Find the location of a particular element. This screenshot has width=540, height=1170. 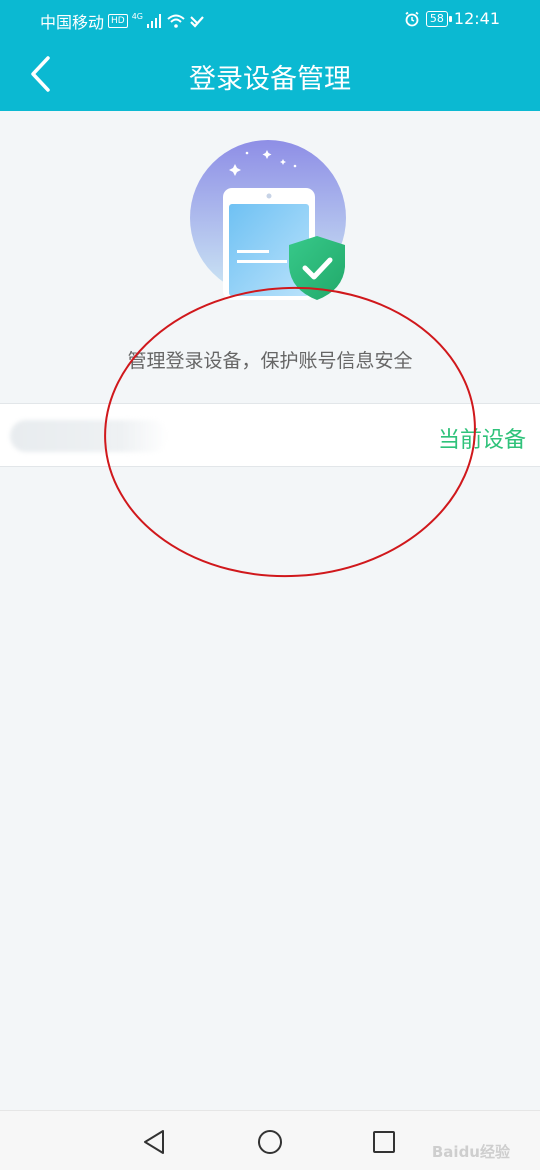

carrier-label: 中国移动 is located at coordinates (72, 22).